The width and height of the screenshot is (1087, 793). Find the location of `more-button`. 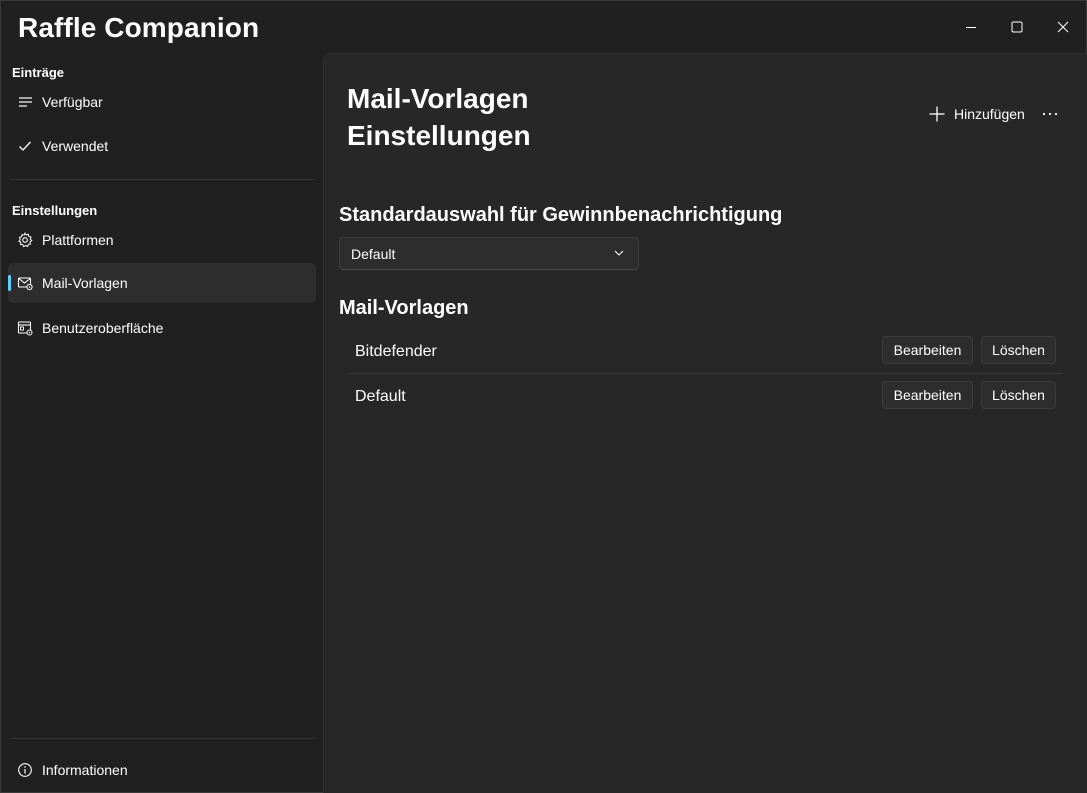

more-button is located at coordinates (1050, 114).